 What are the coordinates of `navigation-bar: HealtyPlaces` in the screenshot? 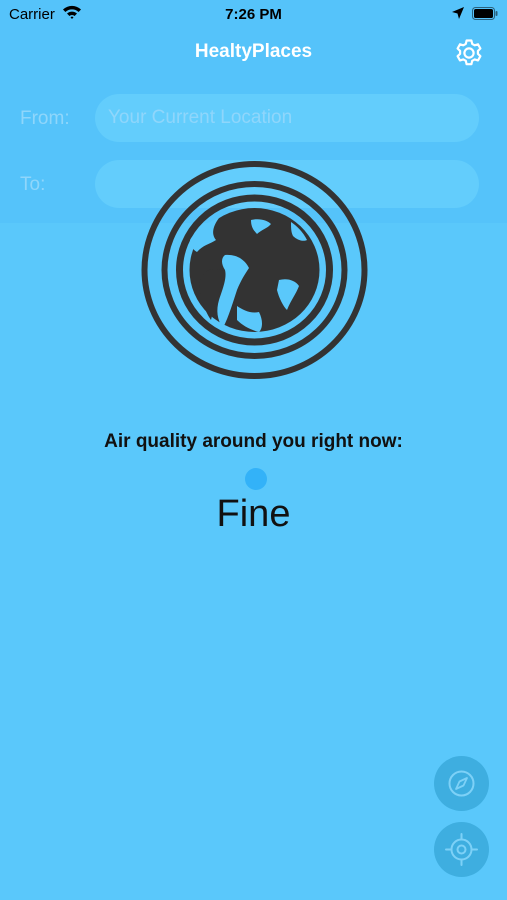 It's located at (253, 54).